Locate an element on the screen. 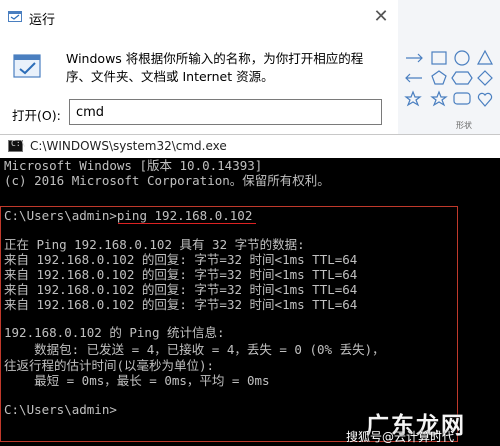 This screenshot has height=446, width=500. shapes-caption: 形状 is located at coordinates (464, 125).